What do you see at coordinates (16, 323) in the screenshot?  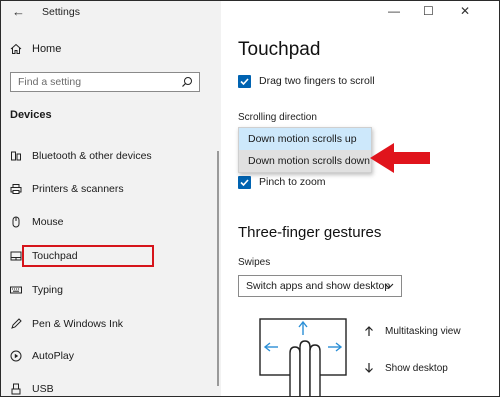 I see `pen-icon` at bounding box center [16, 323].